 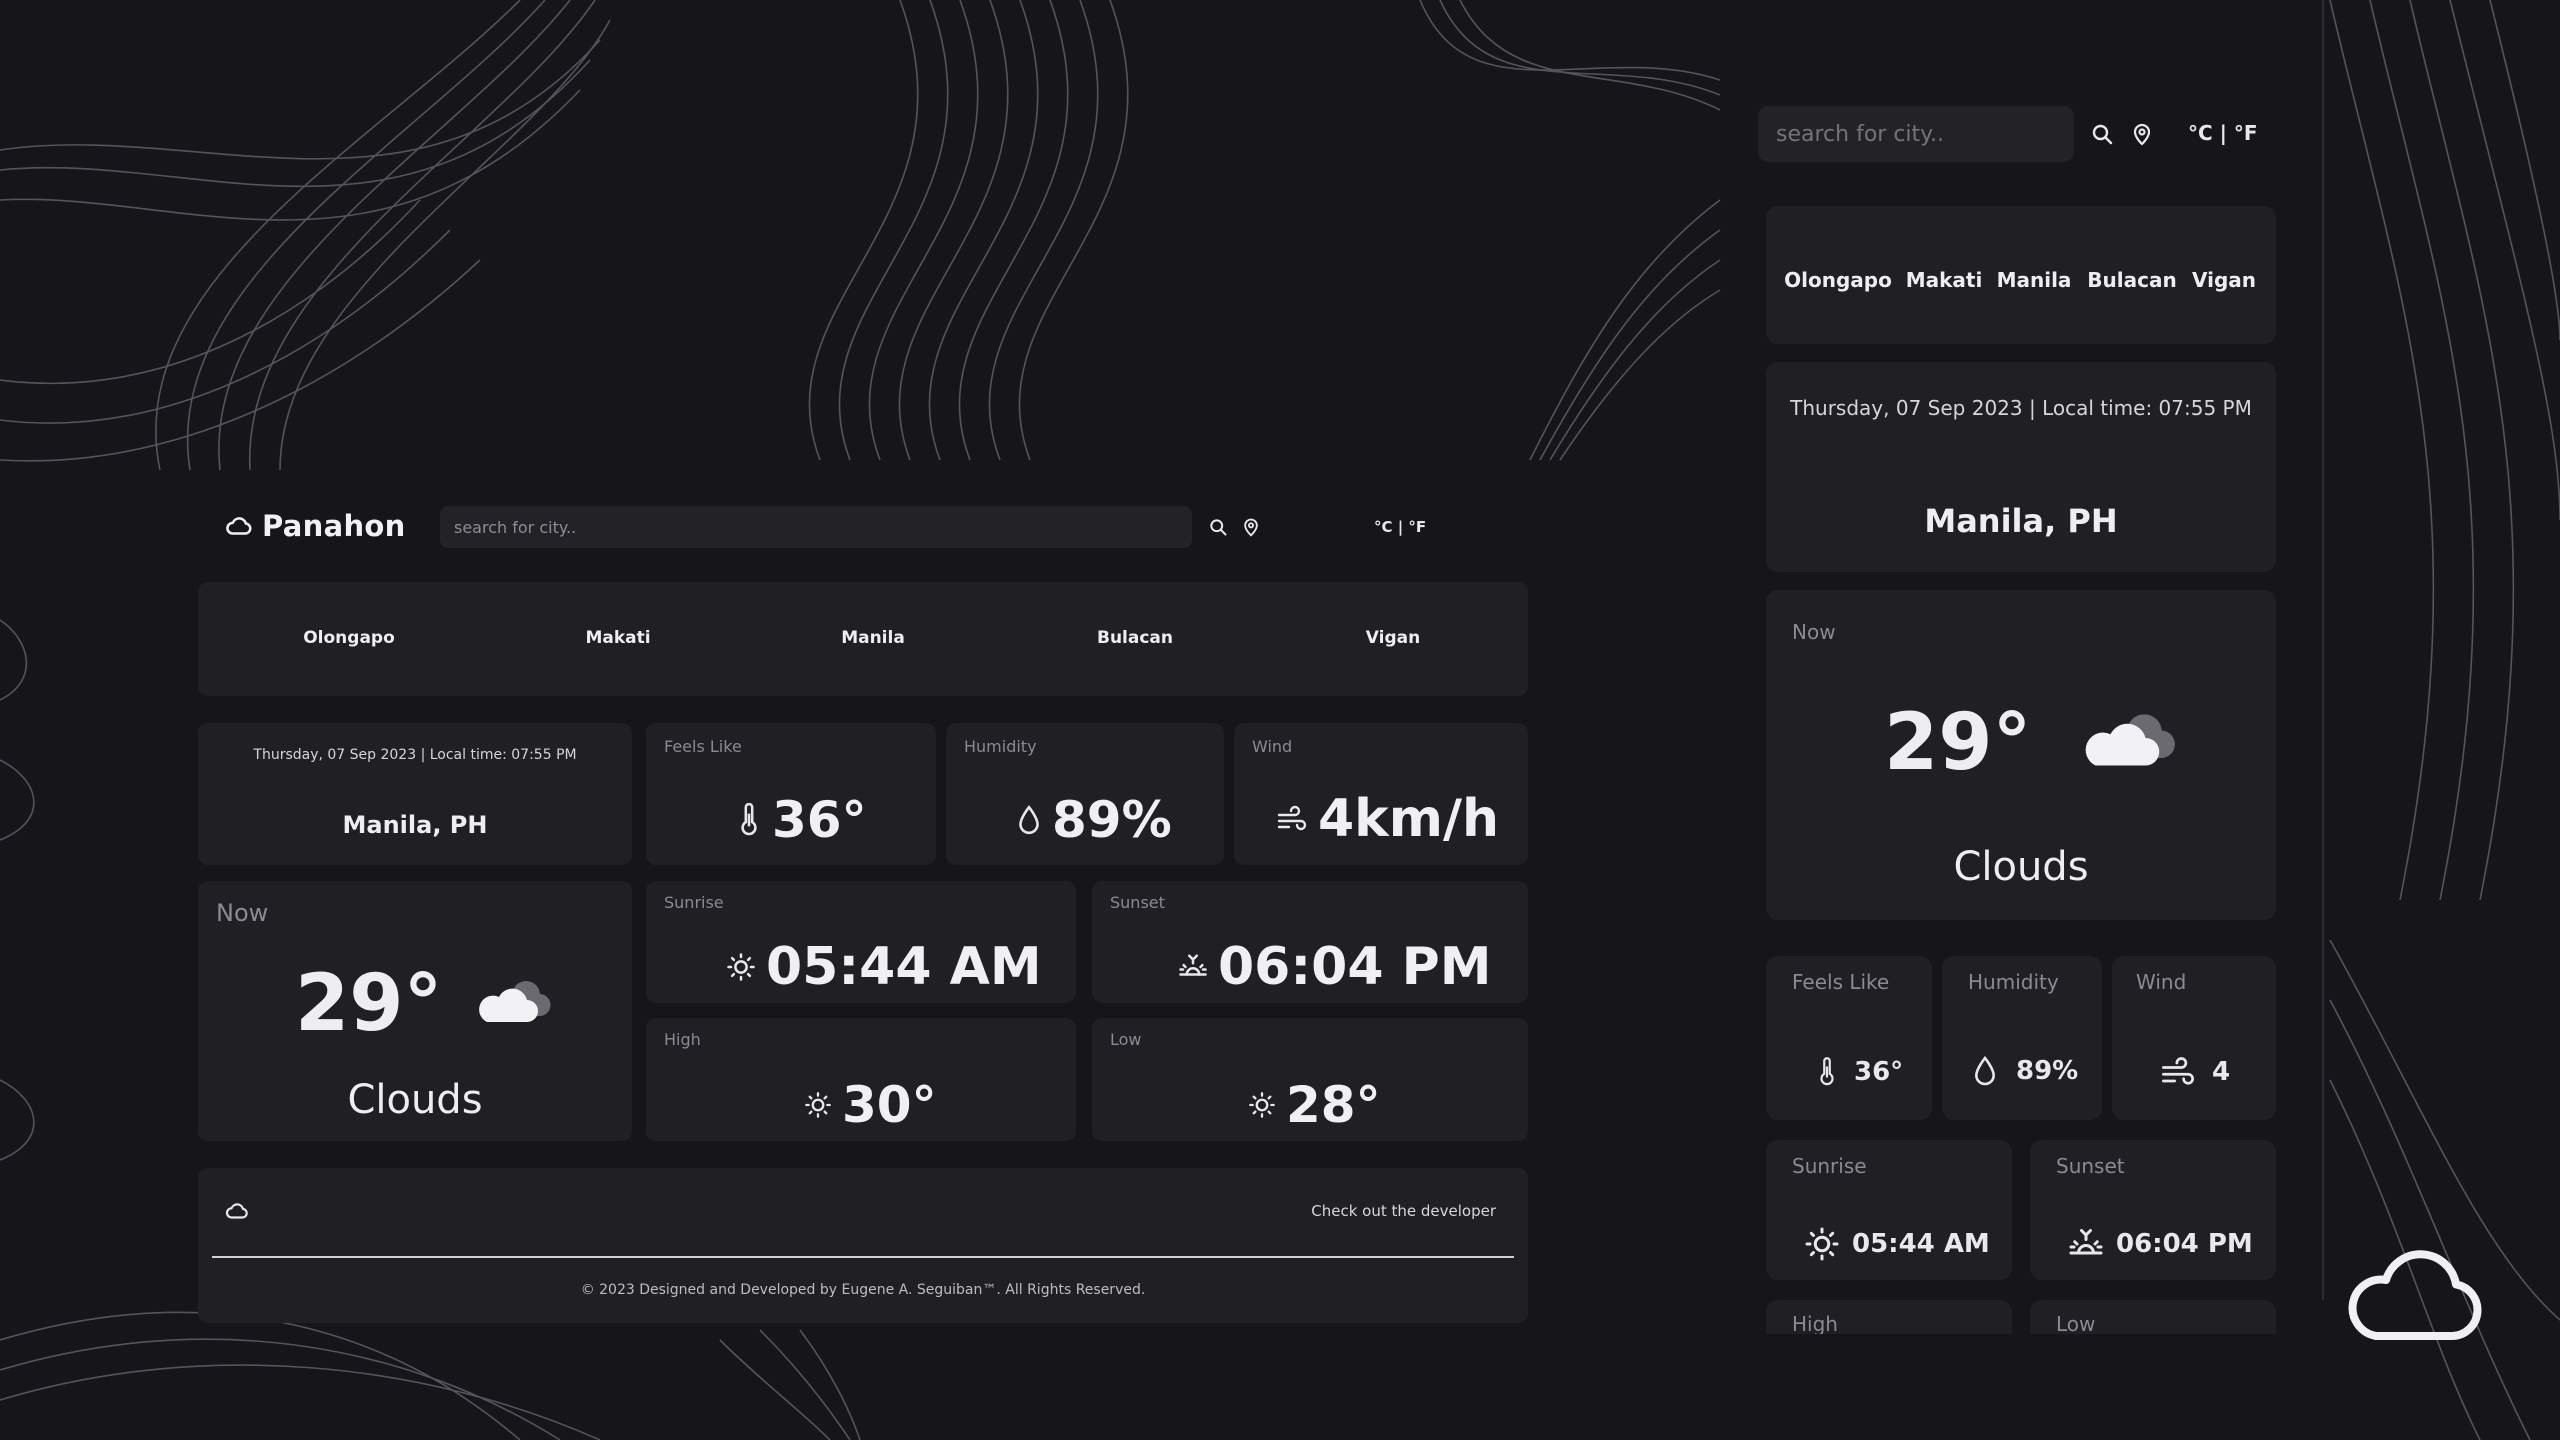 I want to click on mobile-humidity-value: 89%, so click(x=2047, y=1071).